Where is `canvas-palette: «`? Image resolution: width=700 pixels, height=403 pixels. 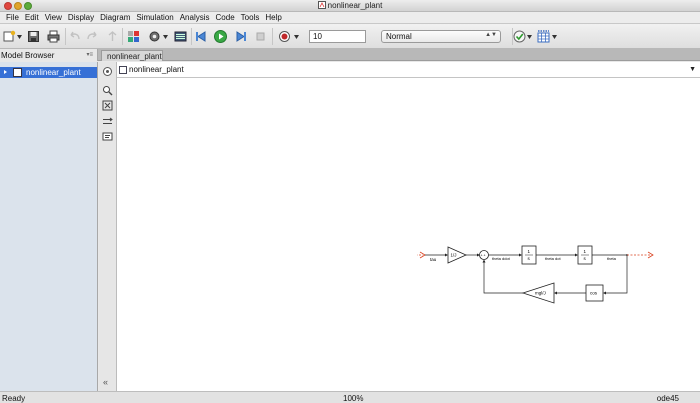 canvas-palette: « is located at coordinates (108, 226).